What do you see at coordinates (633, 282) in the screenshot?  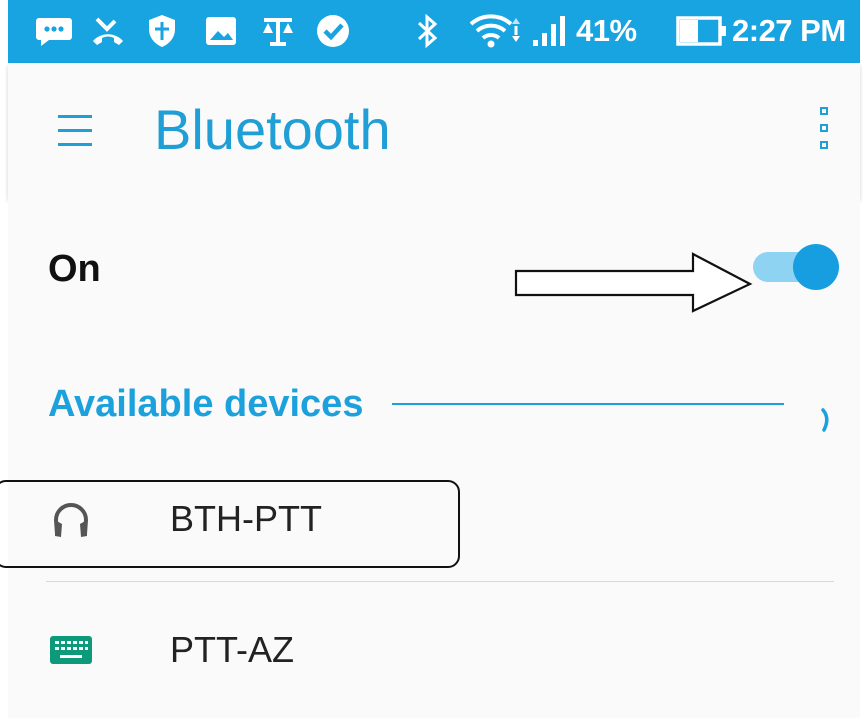 I see `annotation-arrow` at bounding box center [633, 282].